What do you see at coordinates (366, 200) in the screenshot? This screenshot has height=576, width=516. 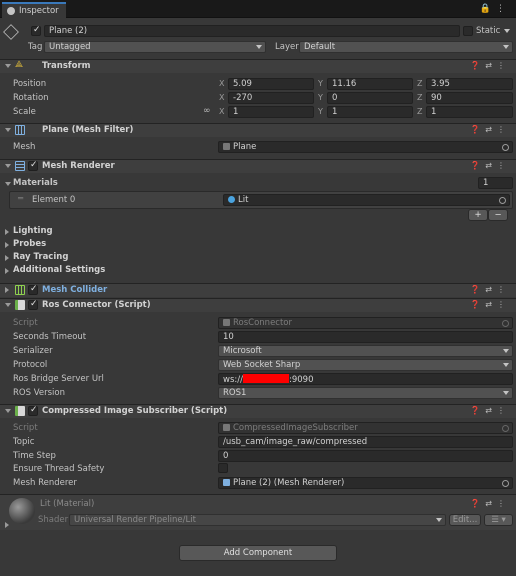 I see `element-0-field: Lit` at bounding box center [366, 200].